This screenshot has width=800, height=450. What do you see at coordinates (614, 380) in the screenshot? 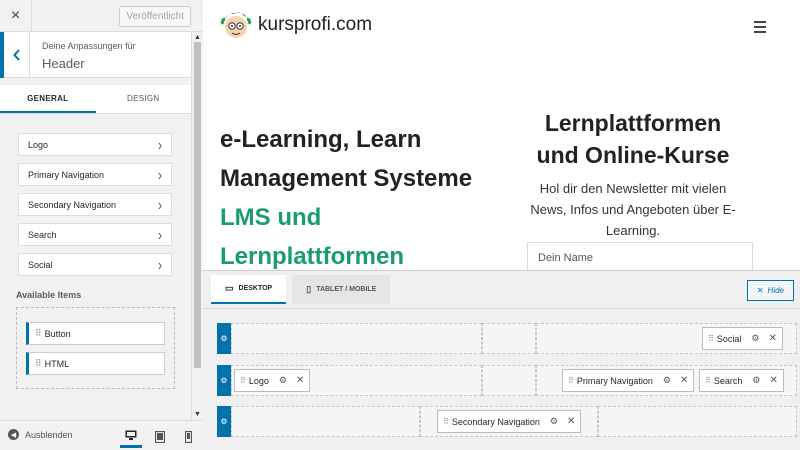
I see `chip-label: Primary Navigation` at bounding box center [614, 380].